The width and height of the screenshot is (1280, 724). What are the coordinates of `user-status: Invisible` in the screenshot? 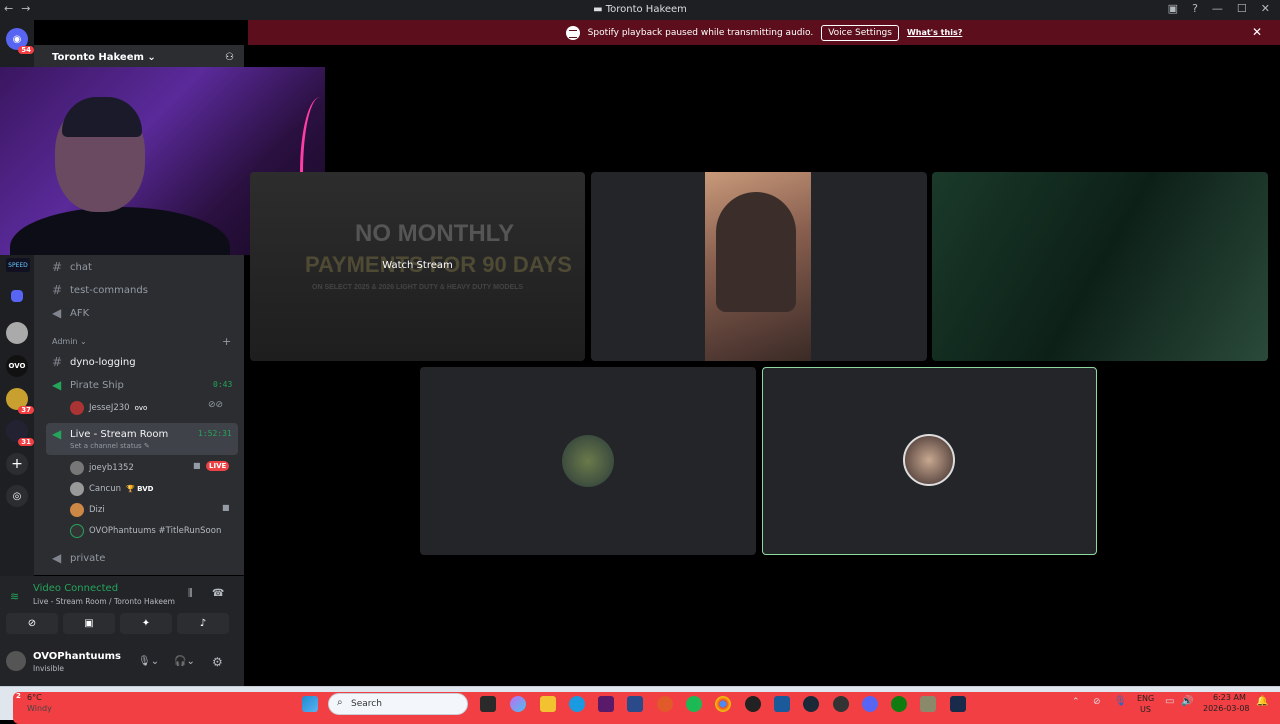 It's located at (48, 668).